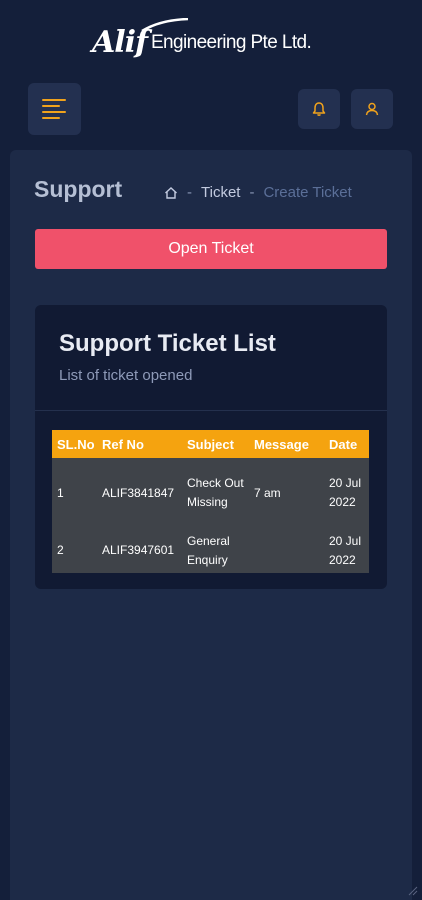 This screenshot has width=422, height=900. What do you see at coordinates (346, 444) in the screenshot?
I see `column-header-date: Date` at bounding box center [346, 444].